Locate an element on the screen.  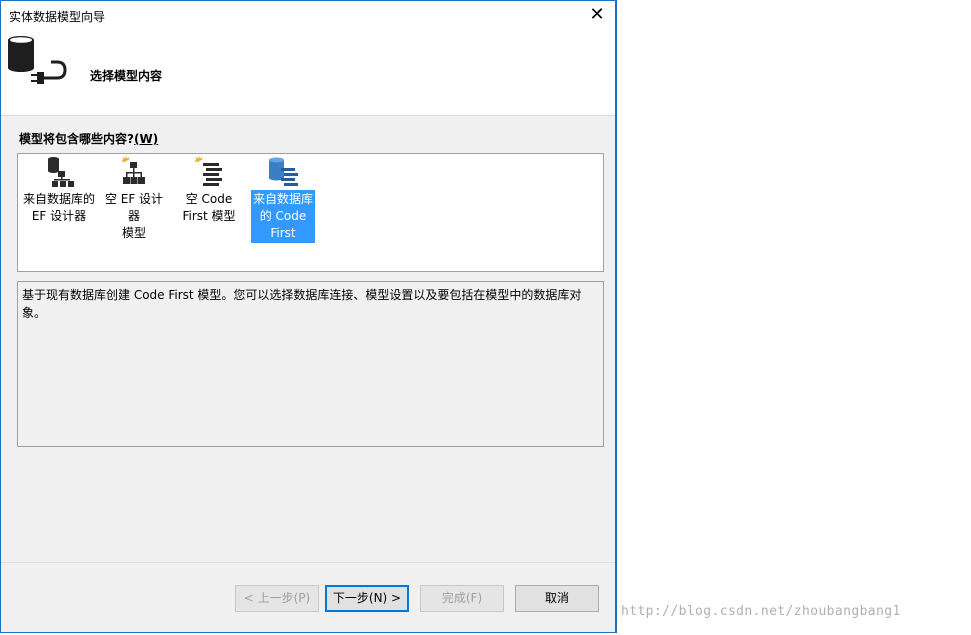
empty-code-first-icon is located at coordinates (209, 173).